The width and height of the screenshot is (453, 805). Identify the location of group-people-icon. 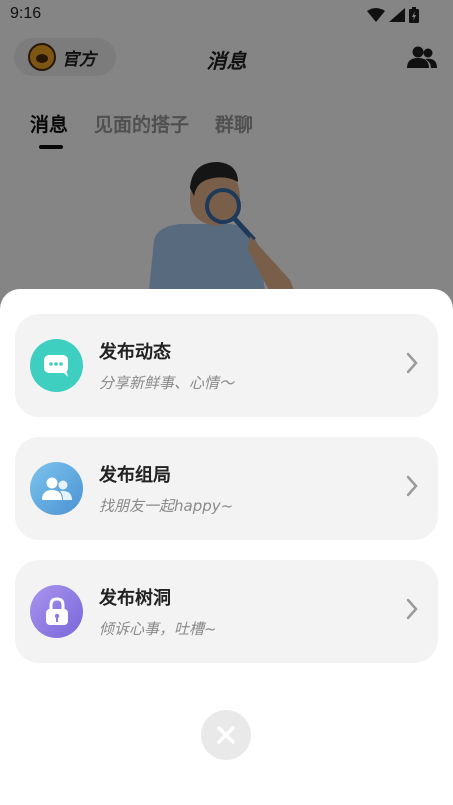
(56, 488).